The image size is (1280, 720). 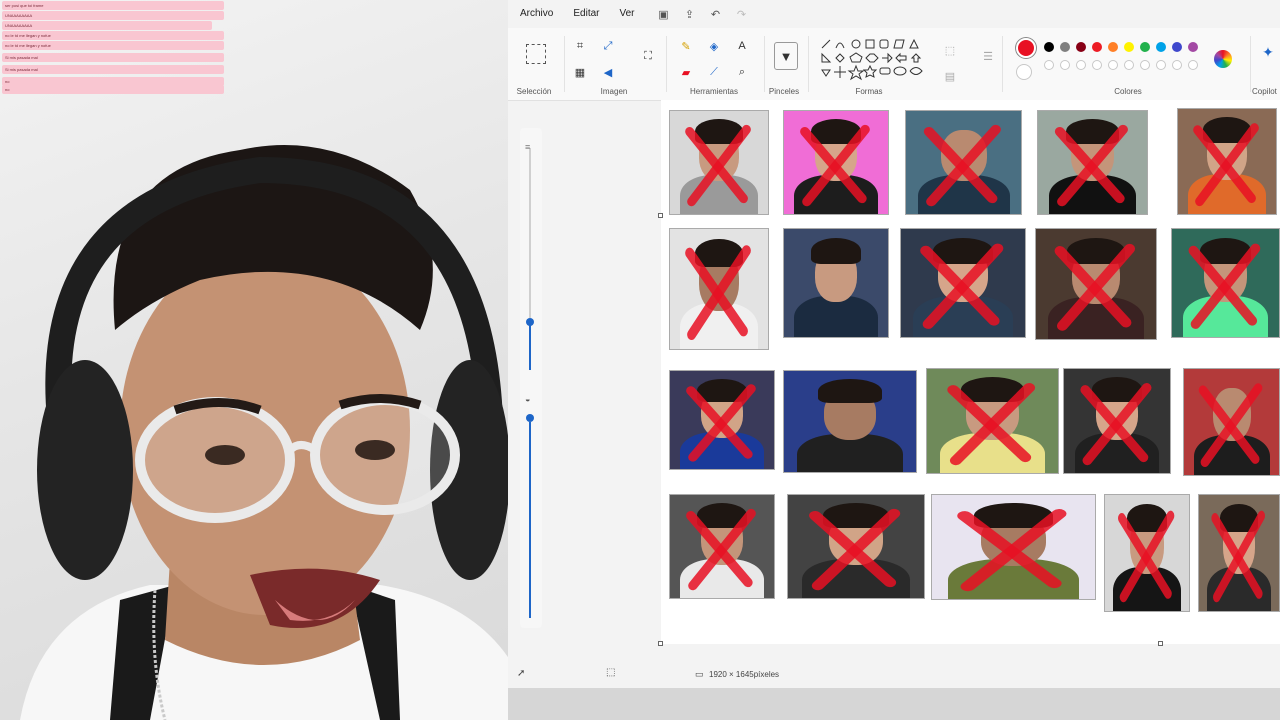 What do you see at coordinates (614, 91) in the screenshot?
I see `group-label-imagen: Imagen` at bounding box center [614, 91].